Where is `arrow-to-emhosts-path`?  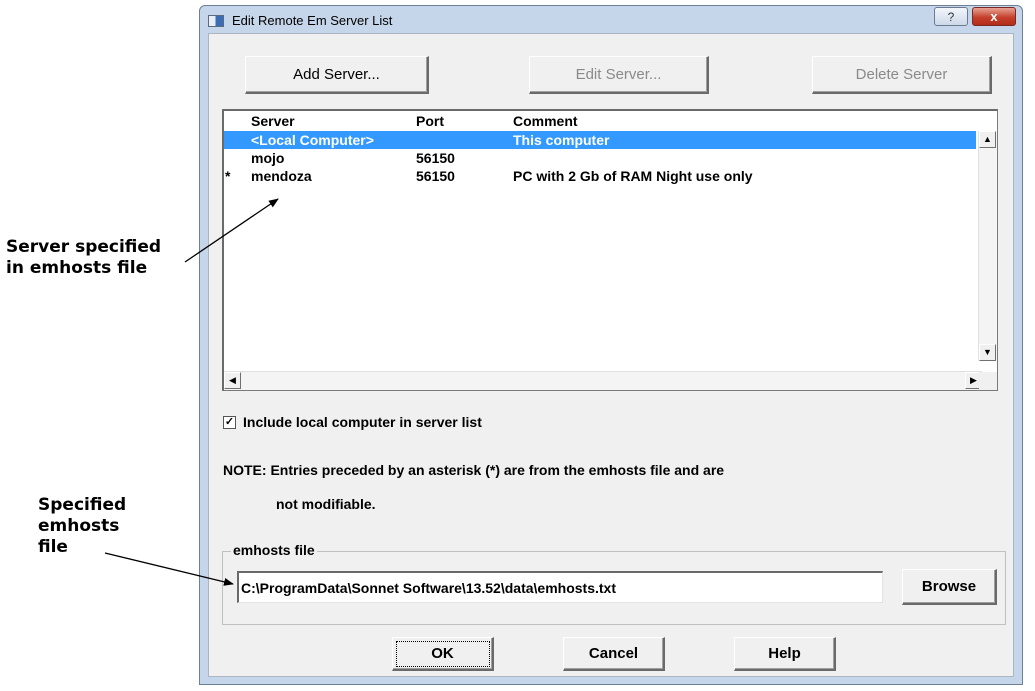
arrow-to-emhosts-path is located at coordinates (169, 569).